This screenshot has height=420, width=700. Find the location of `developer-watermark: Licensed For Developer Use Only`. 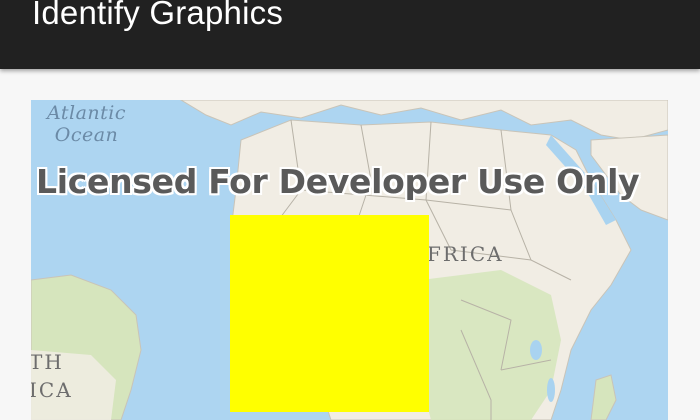

developer-watermark: Licensed For Developer Use Only is located at coordinates (338, 181).